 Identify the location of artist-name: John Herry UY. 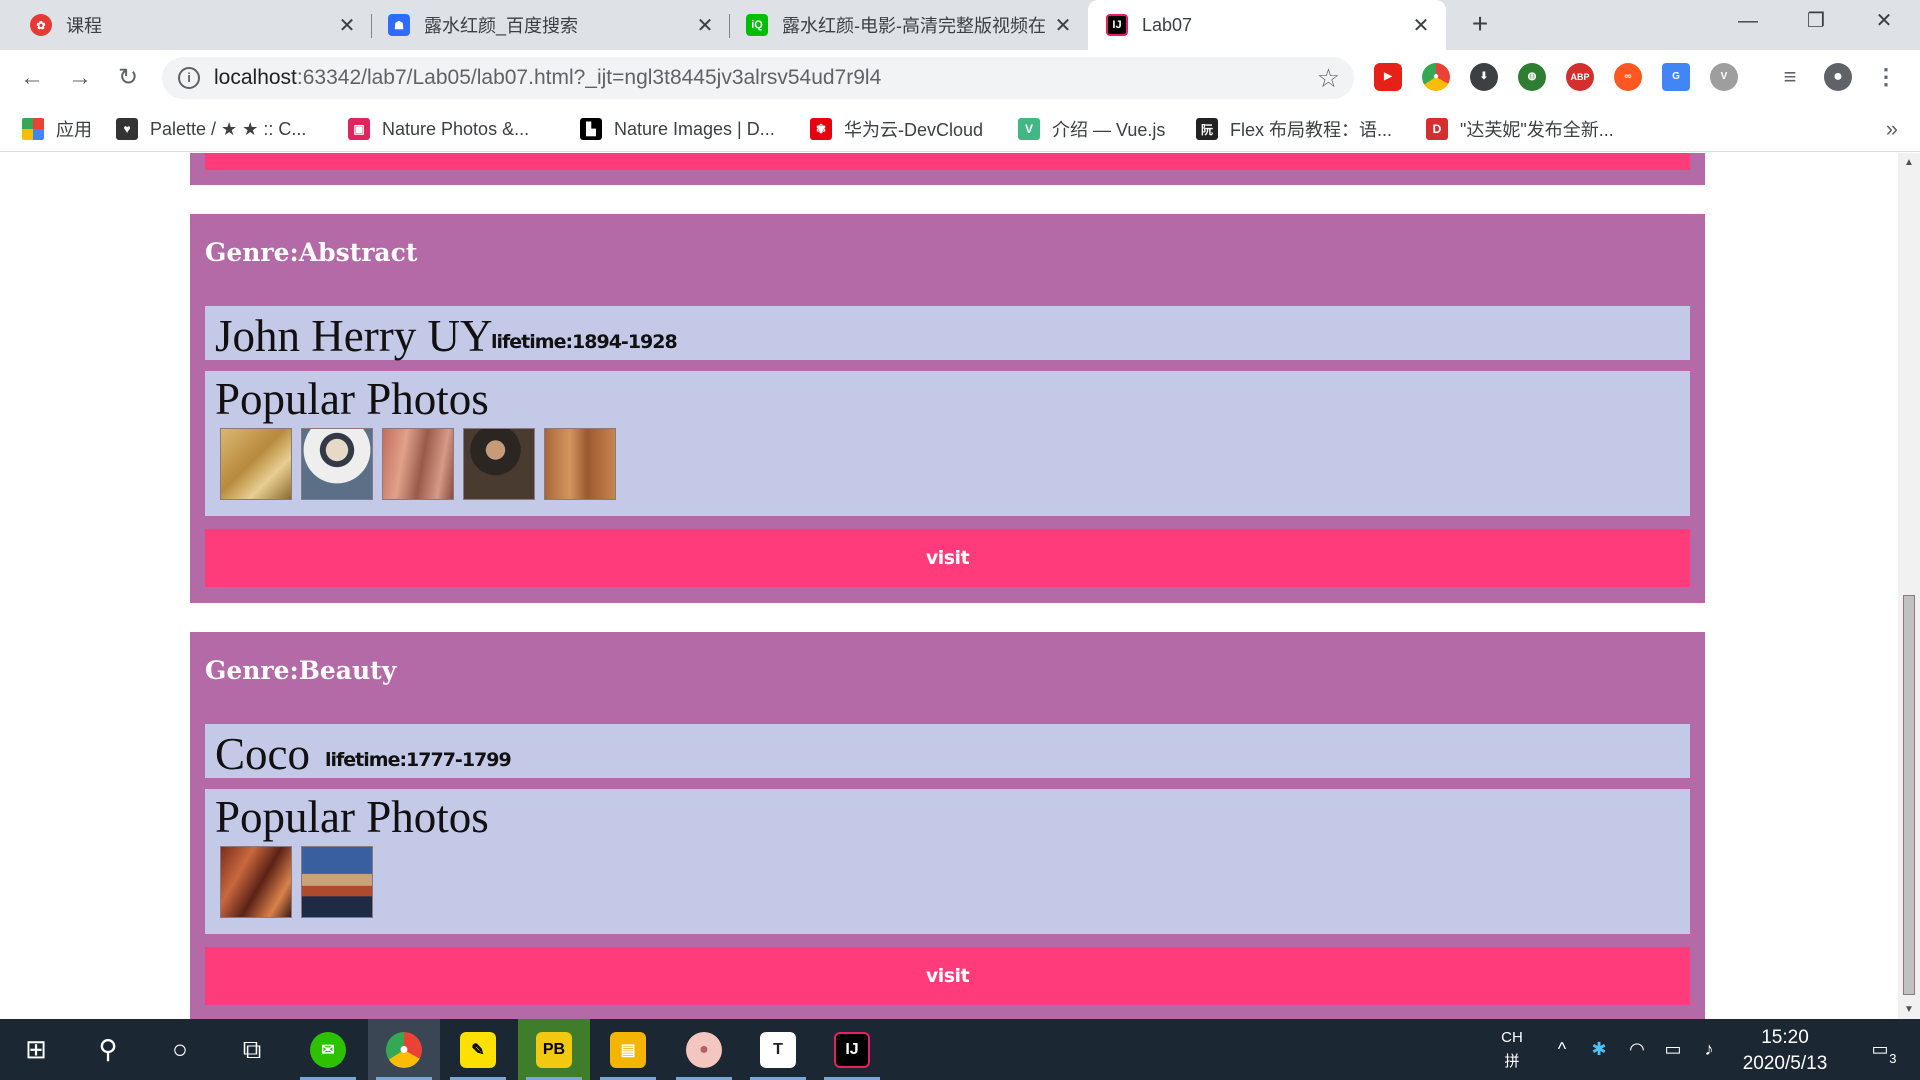
(354, 336).